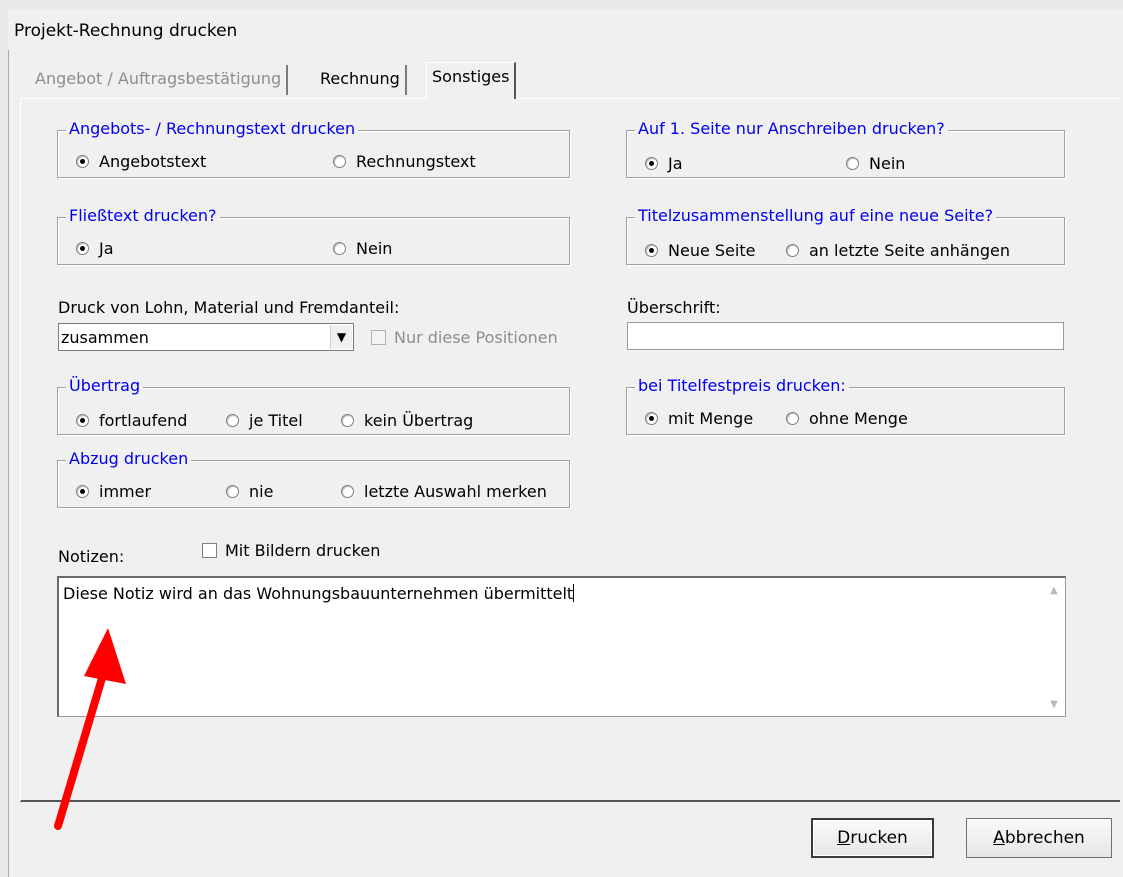 Image resolution: width=1123 pixels, height=877 pixels. I want to click on radio-flowtext-nein: Nein, so click(362, 248).